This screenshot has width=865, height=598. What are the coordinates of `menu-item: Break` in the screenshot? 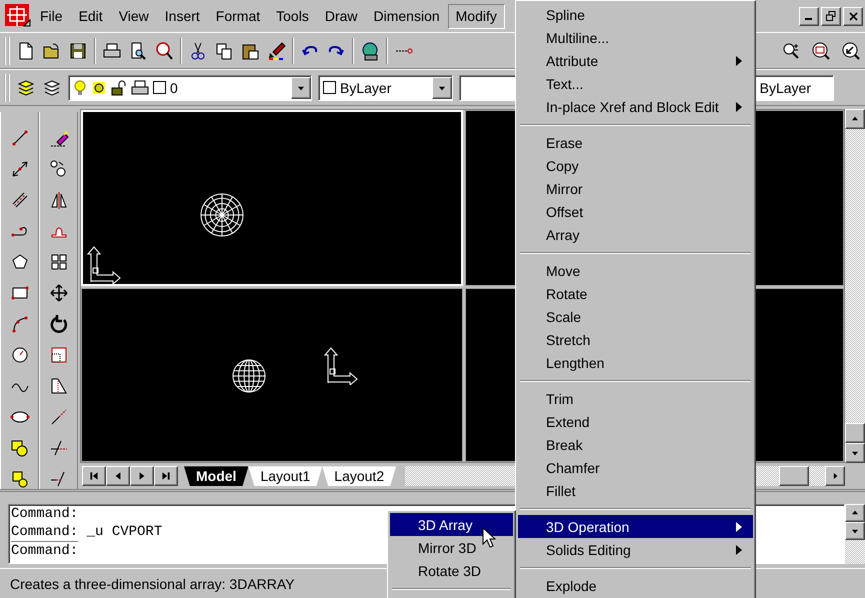 It's located at (635, 444).